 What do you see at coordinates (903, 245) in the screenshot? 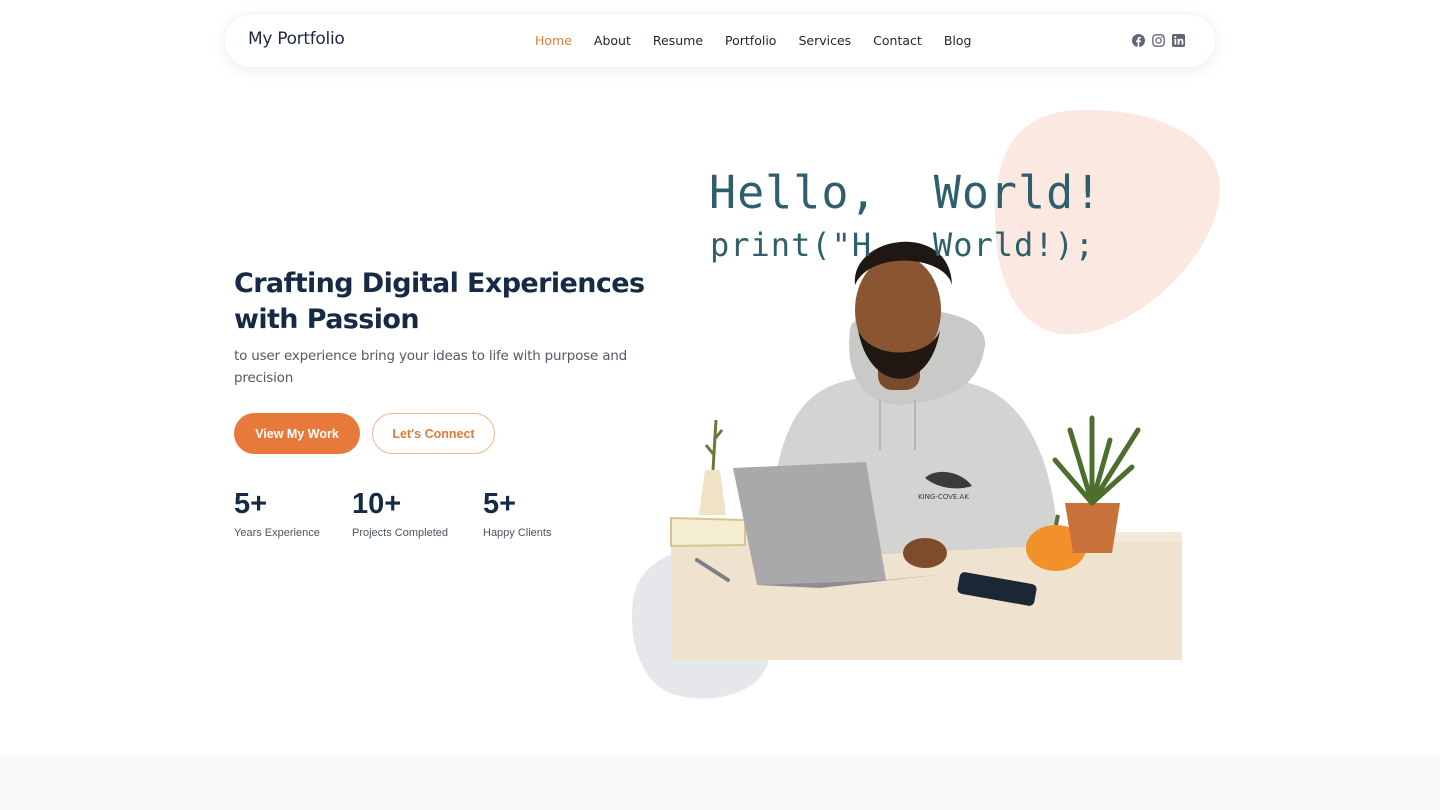
I see `code-text-print: print("H World!);` at bounding box center [903, 245].